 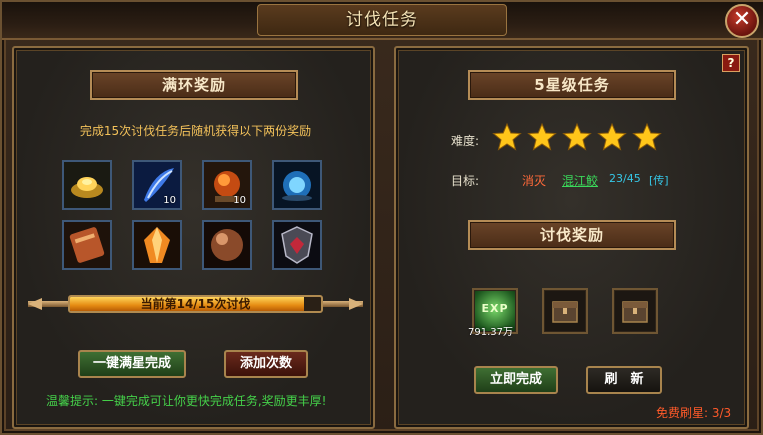 What do you see at coordinates (157, 185) in the screenshot?
I see `reward-slot-2: 10` at bounding box center [157, 185].